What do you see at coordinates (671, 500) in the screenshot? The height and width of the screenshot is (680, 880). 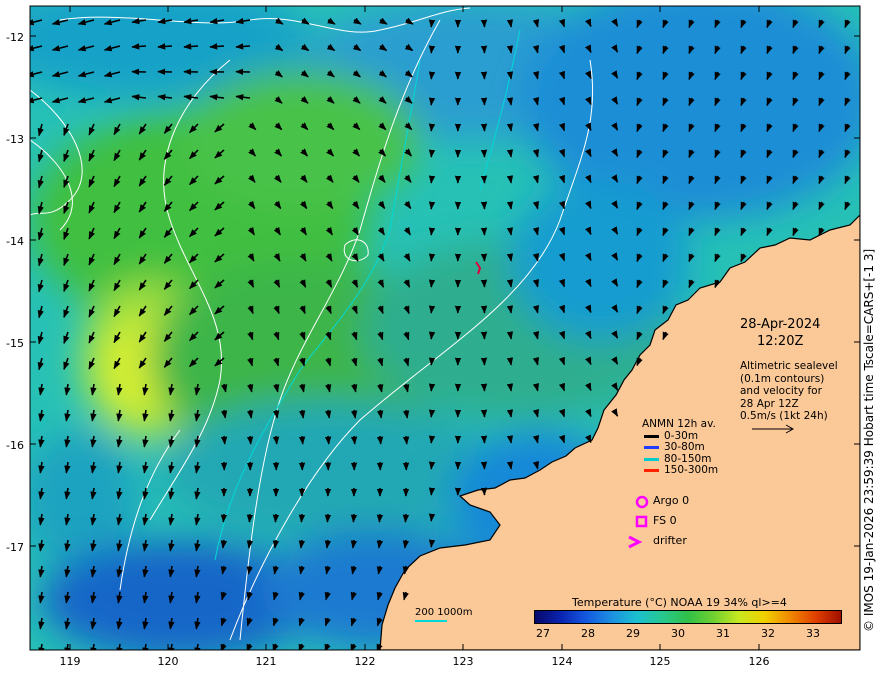 I see `argo-label: Argo 0` at bounding box center [671, 500].